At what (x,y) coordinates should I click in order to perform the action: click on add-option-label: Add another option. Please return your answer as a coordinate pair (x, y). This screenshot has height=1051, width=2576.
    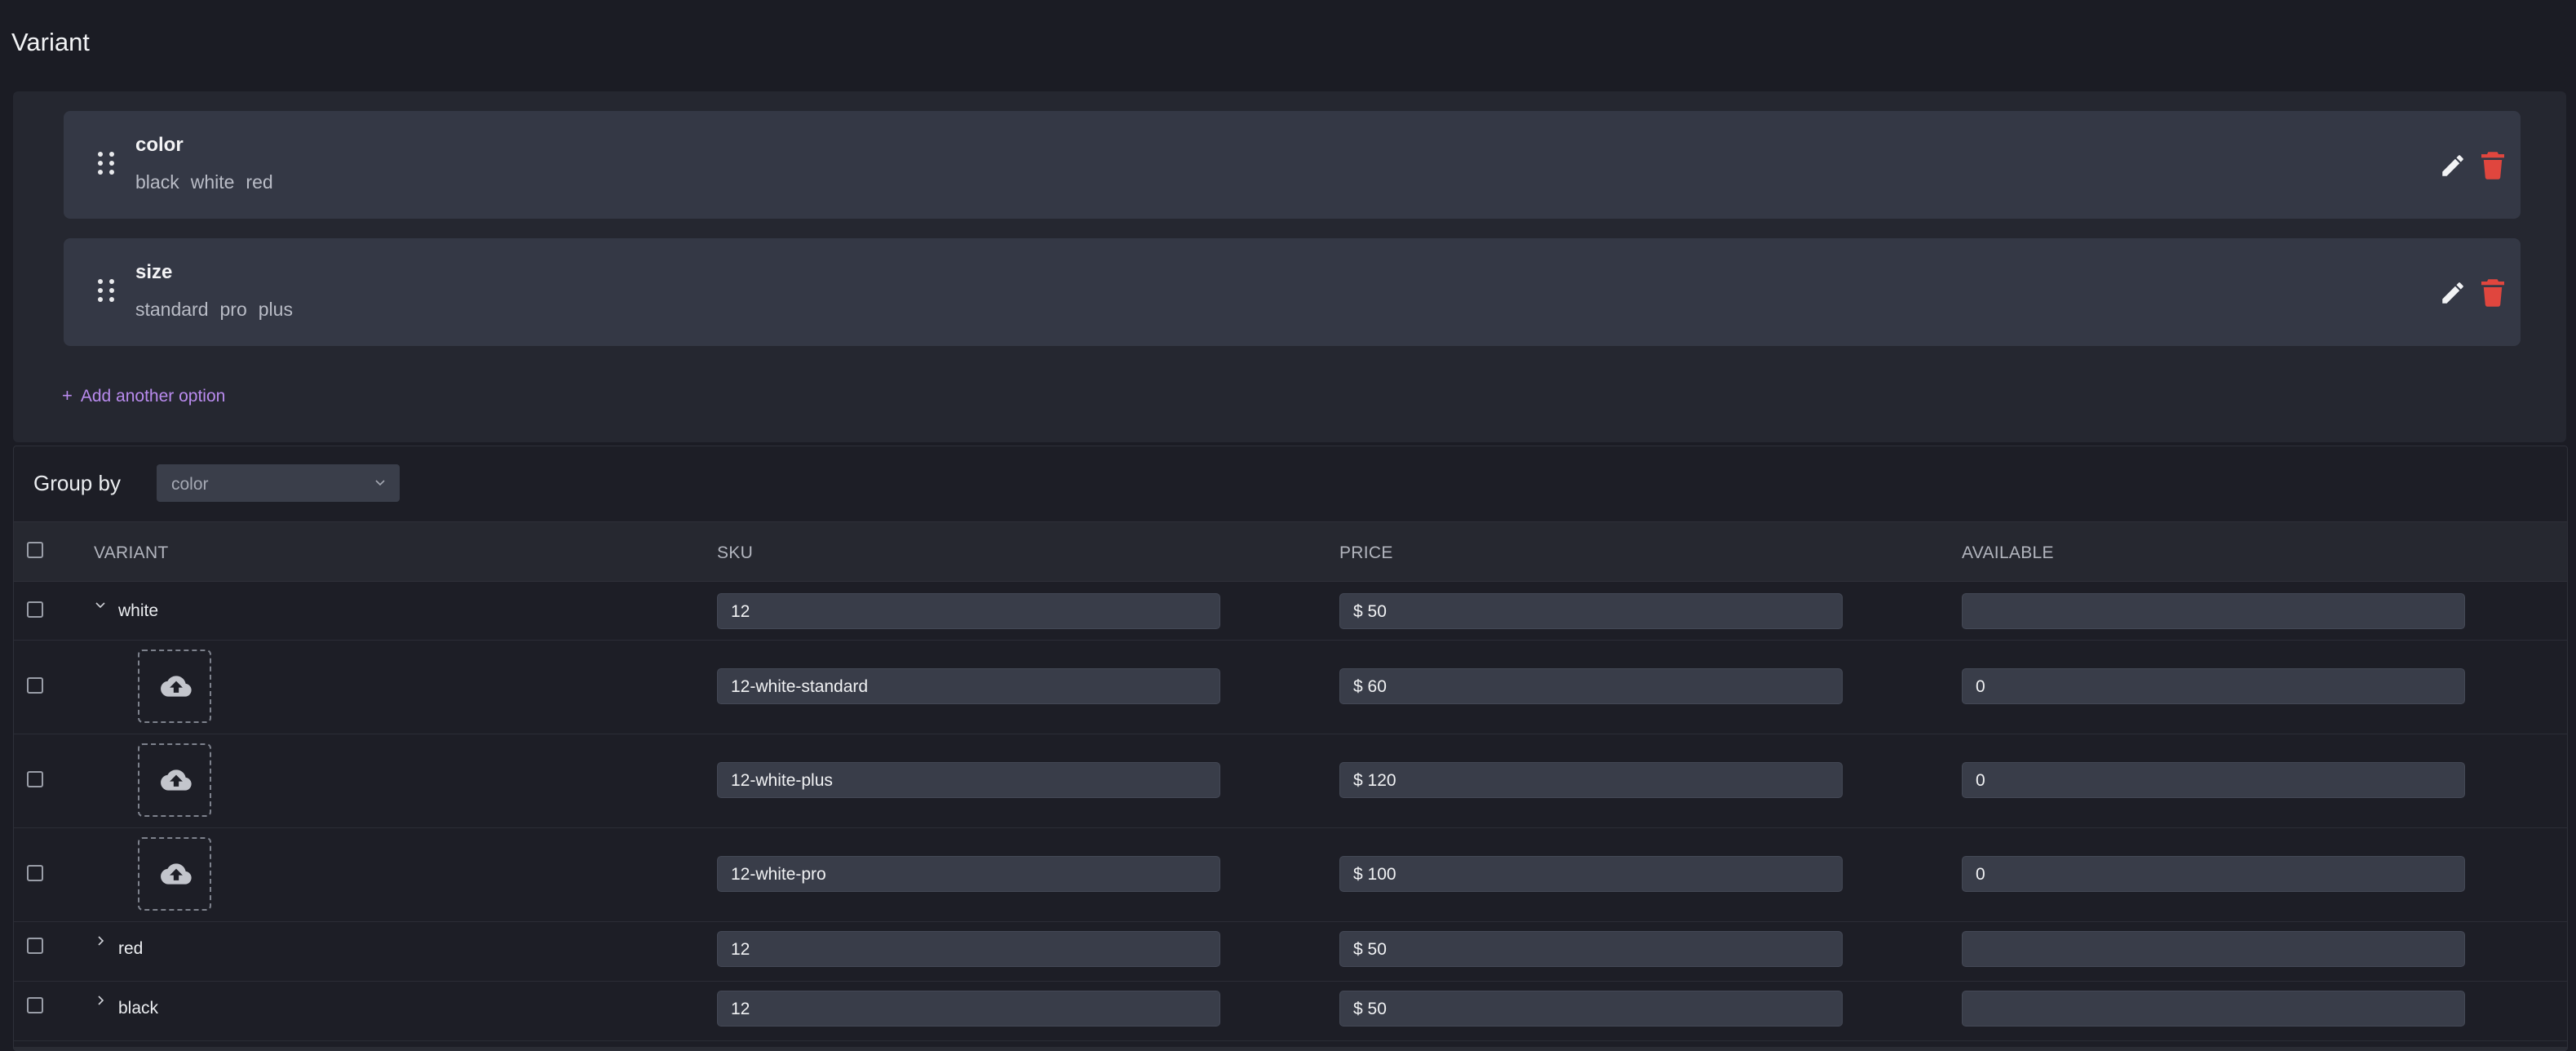
    Looking at the image, I should click on (153, 396).